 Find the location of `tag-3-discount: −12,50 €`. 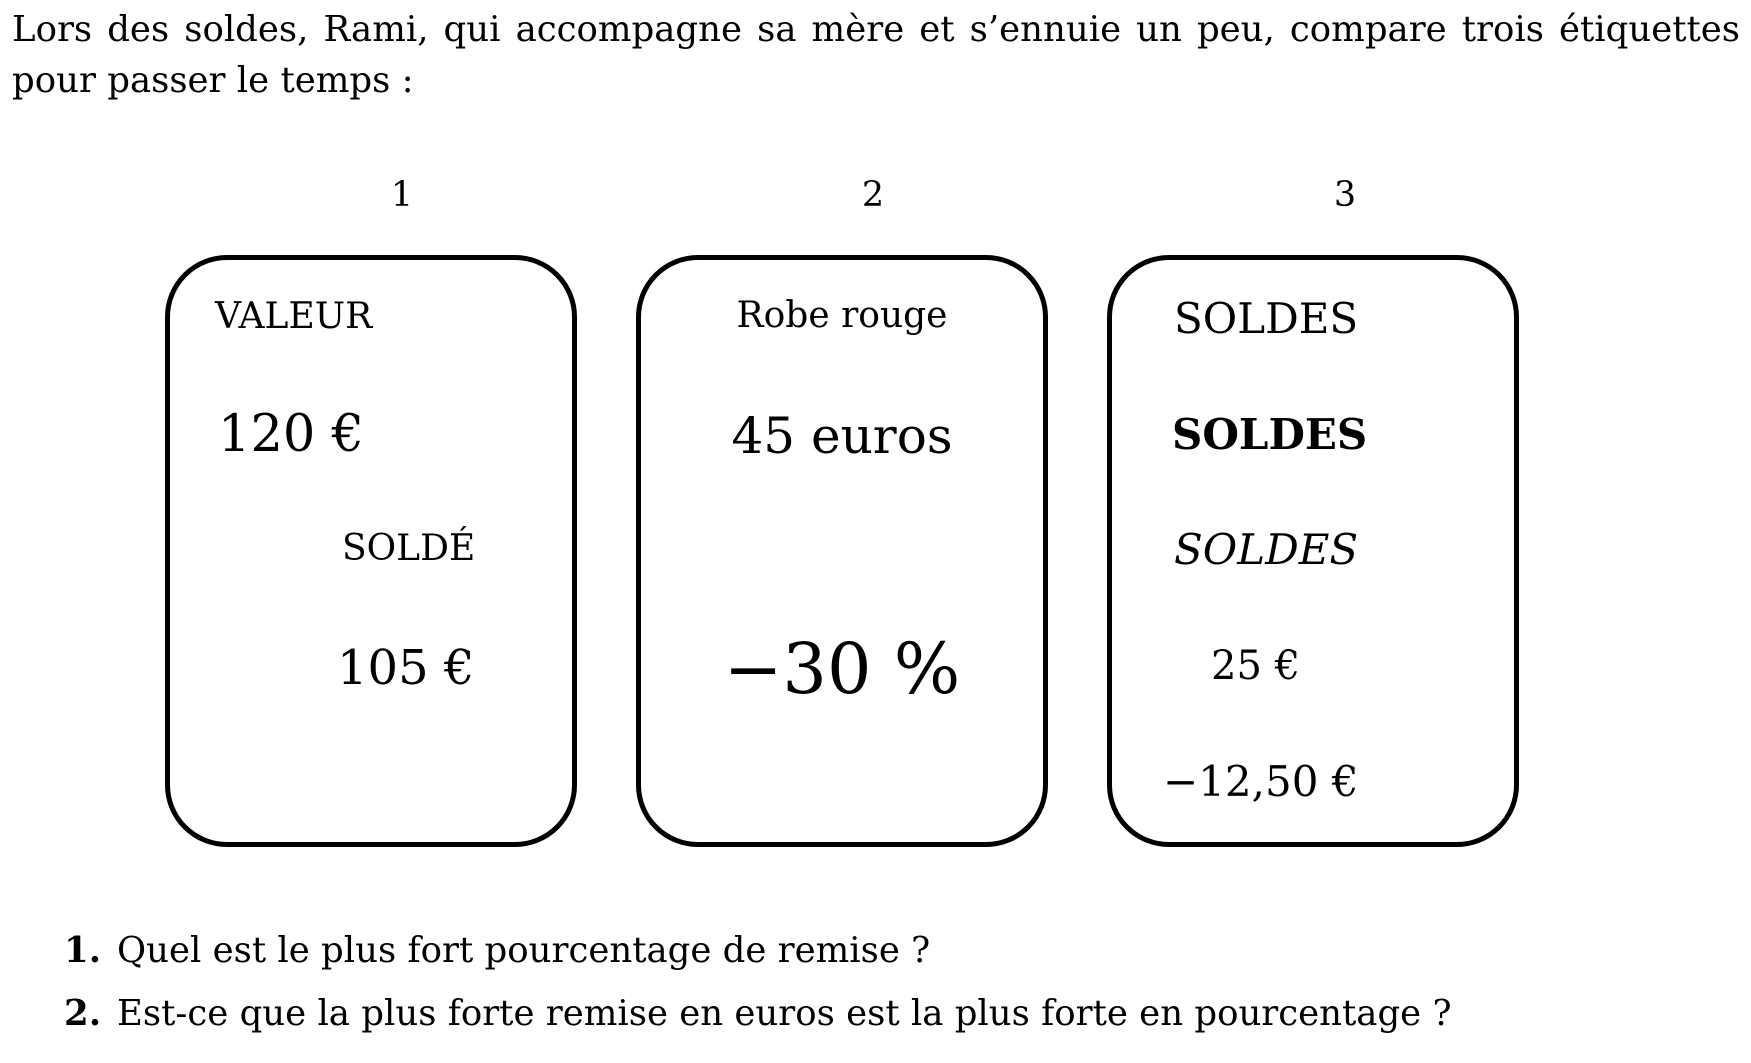

tag-3-discount: −12,50 € is located at coordinates (1261, 781).